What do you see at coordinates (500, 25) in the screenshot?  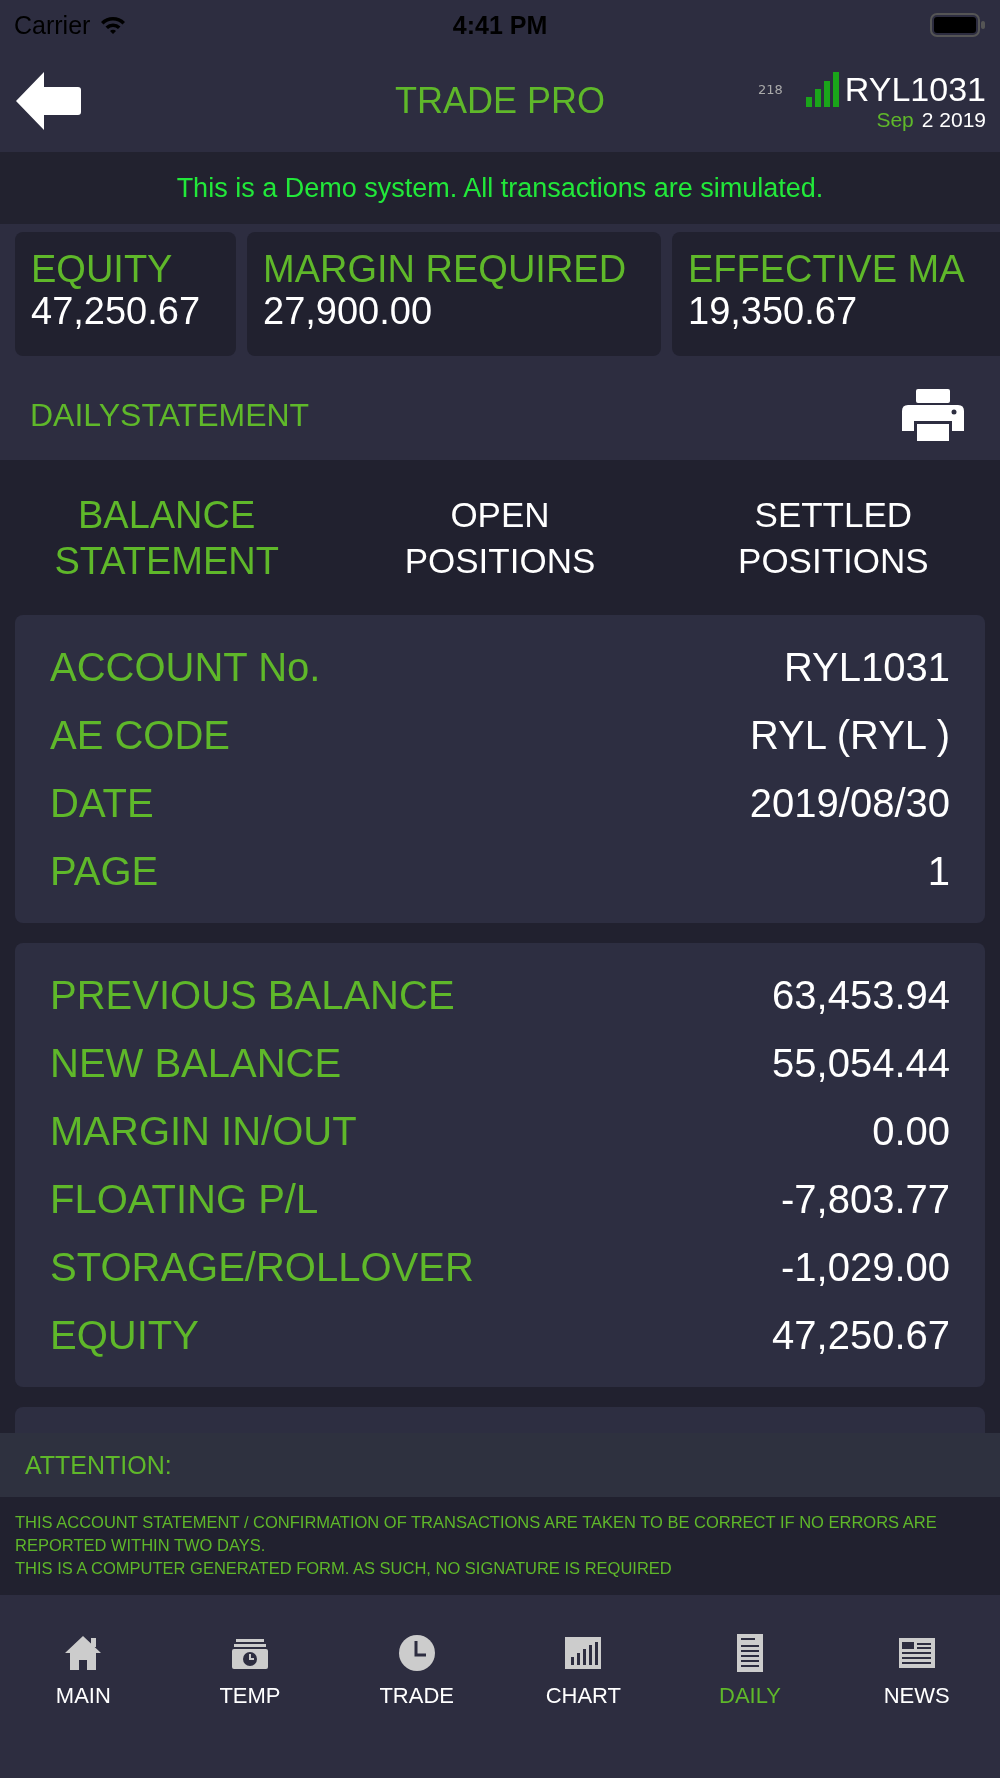 I see `clock-time: 4:41 PM` at bounding box center [500, 25].